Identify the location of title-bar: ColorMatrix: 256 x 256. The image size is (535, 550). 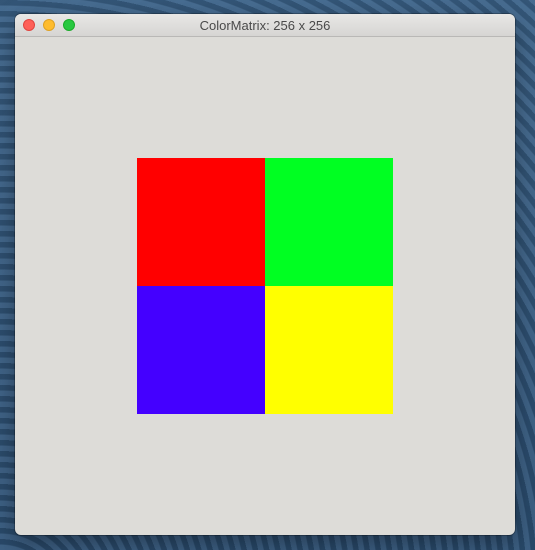
(265, 25).